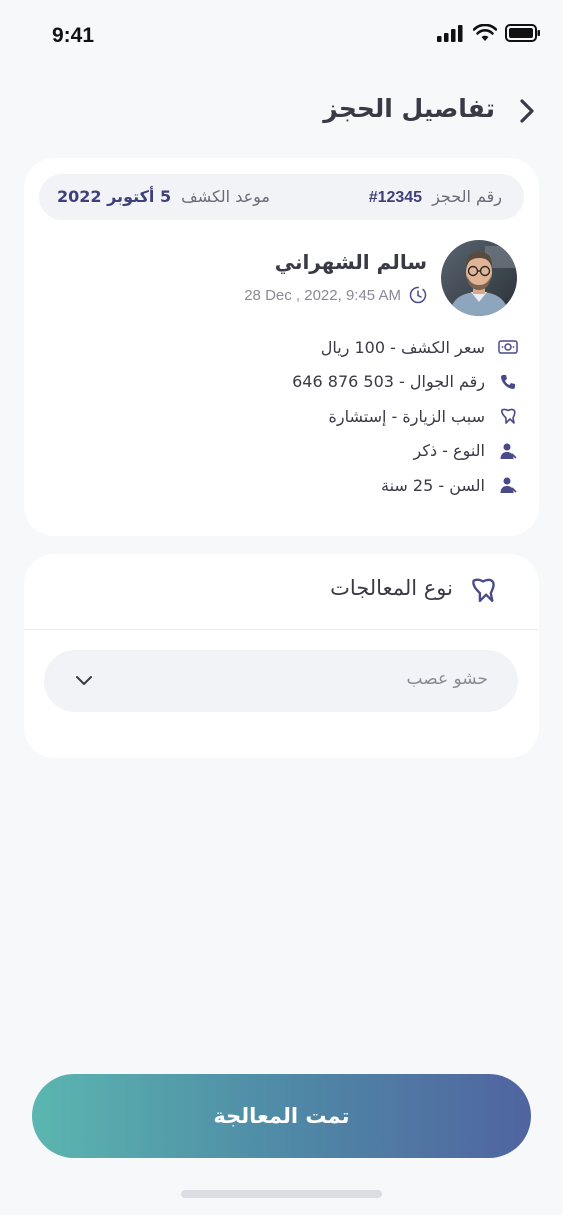 The image size is (563, 1215). Describe the element at coordinates (114, 196) in the screenshot. I see `booking-date-value: 5 أكتوبر 2022` at that location.